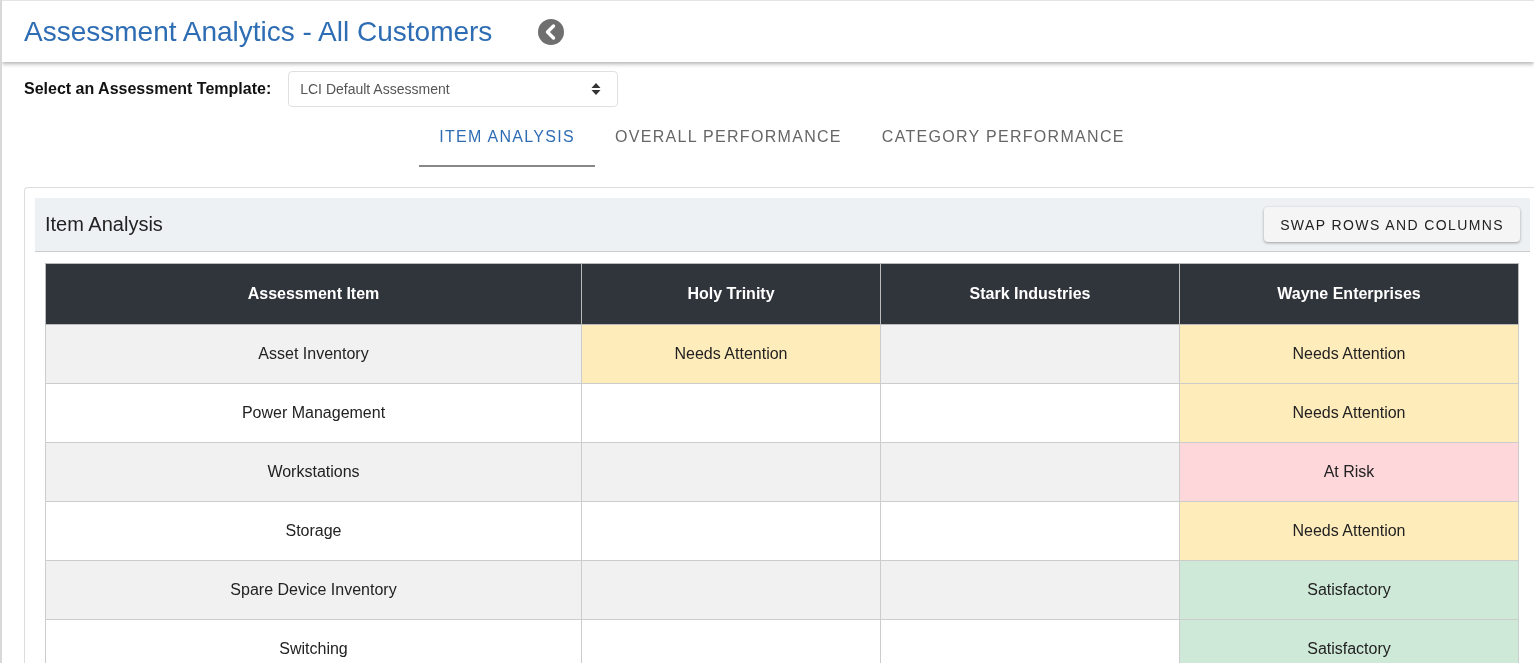  Describe the element at coordinates (313, 590) in the screenshot. I see `table-cell: Spare Device Inventory` at that location.